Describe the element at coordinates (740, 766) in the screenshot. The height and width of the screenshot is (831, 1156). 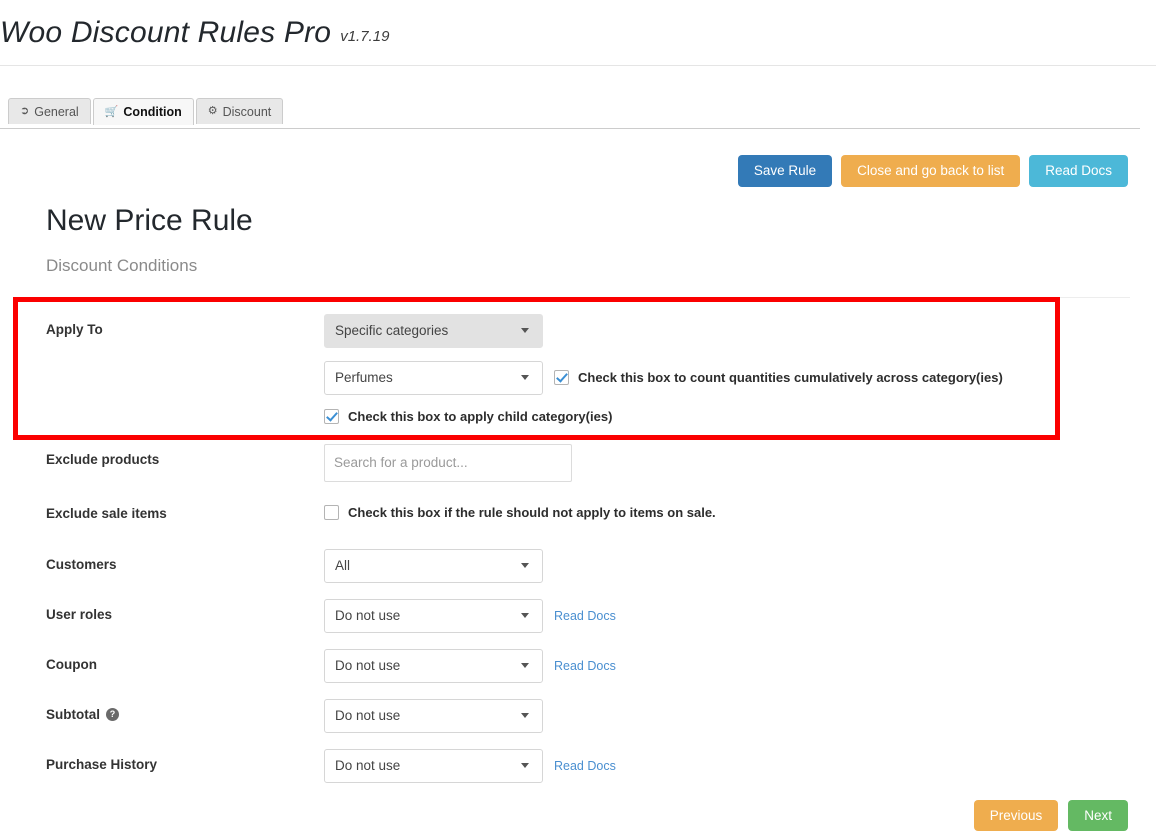
I see `purchase-history-field-cell: Do not use Read Docs` at that location.